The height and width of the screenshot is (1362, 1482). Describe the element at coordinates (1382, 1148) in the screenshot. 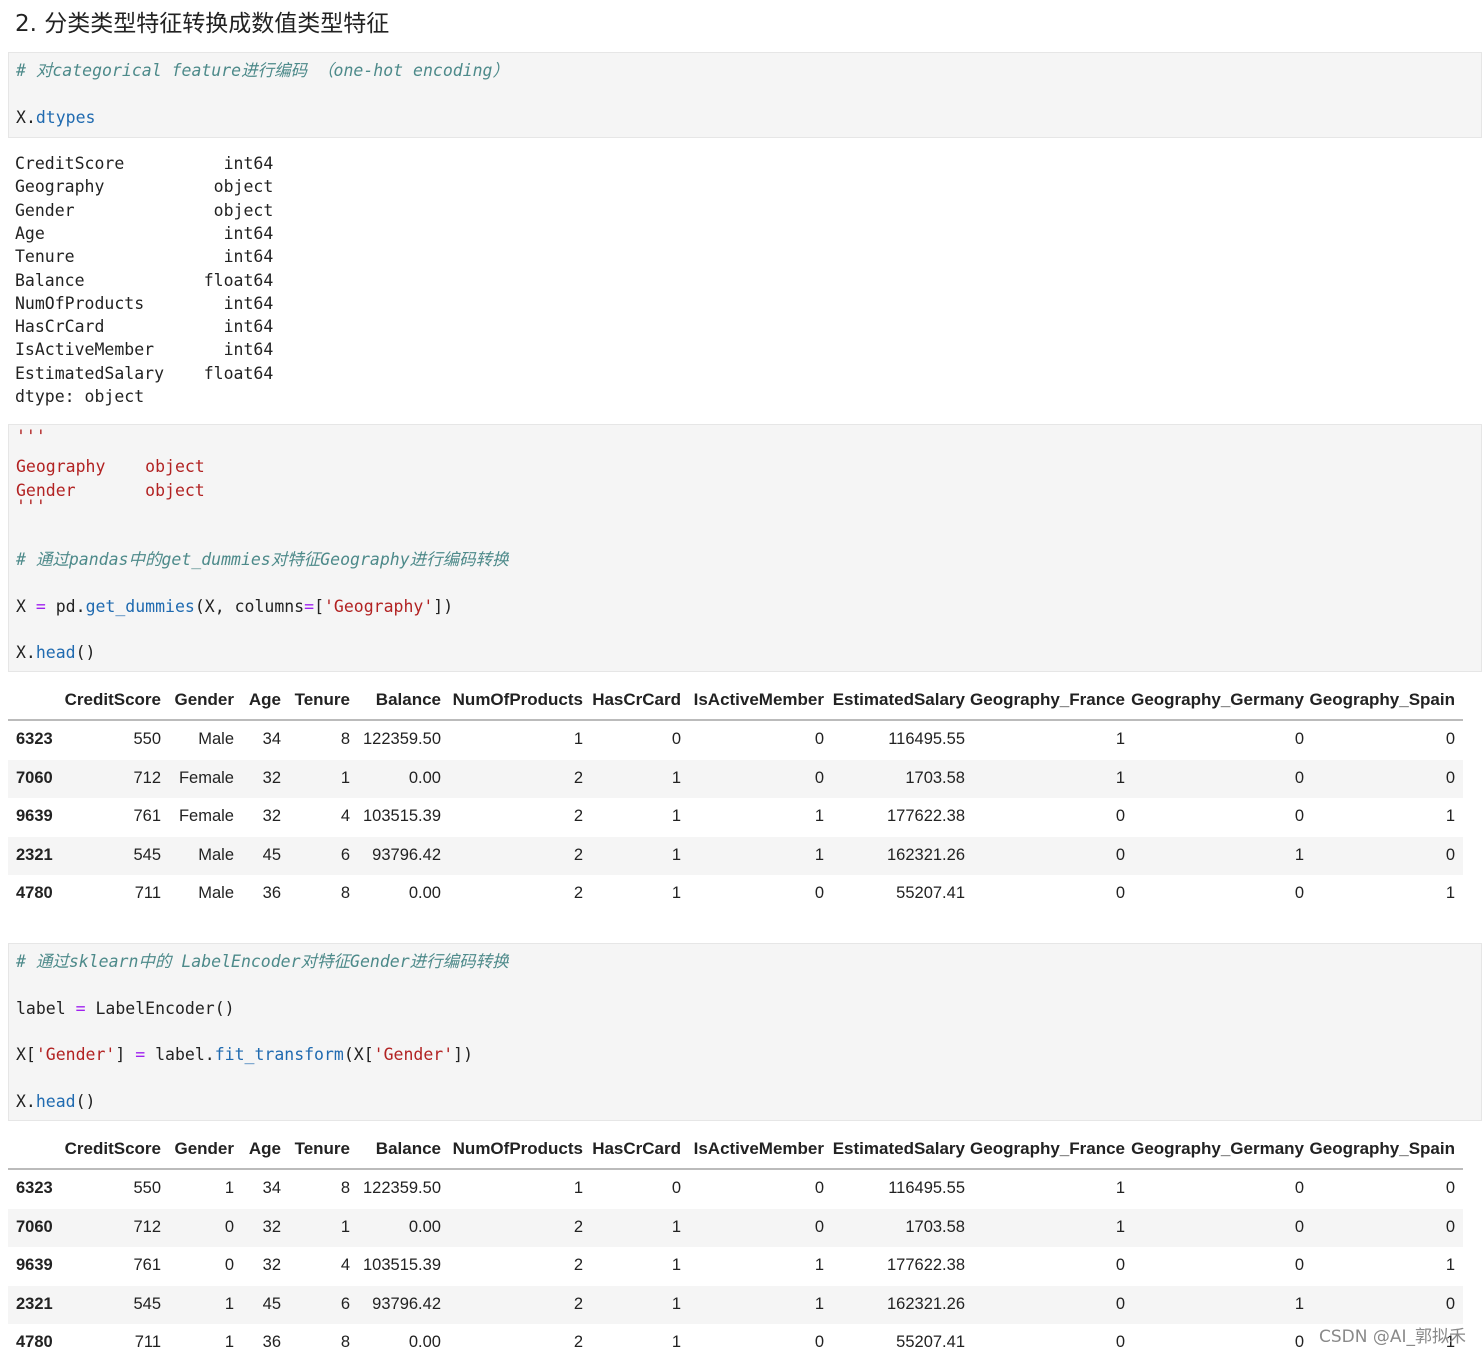

I see `column-header: Geography_Spain` at that location.